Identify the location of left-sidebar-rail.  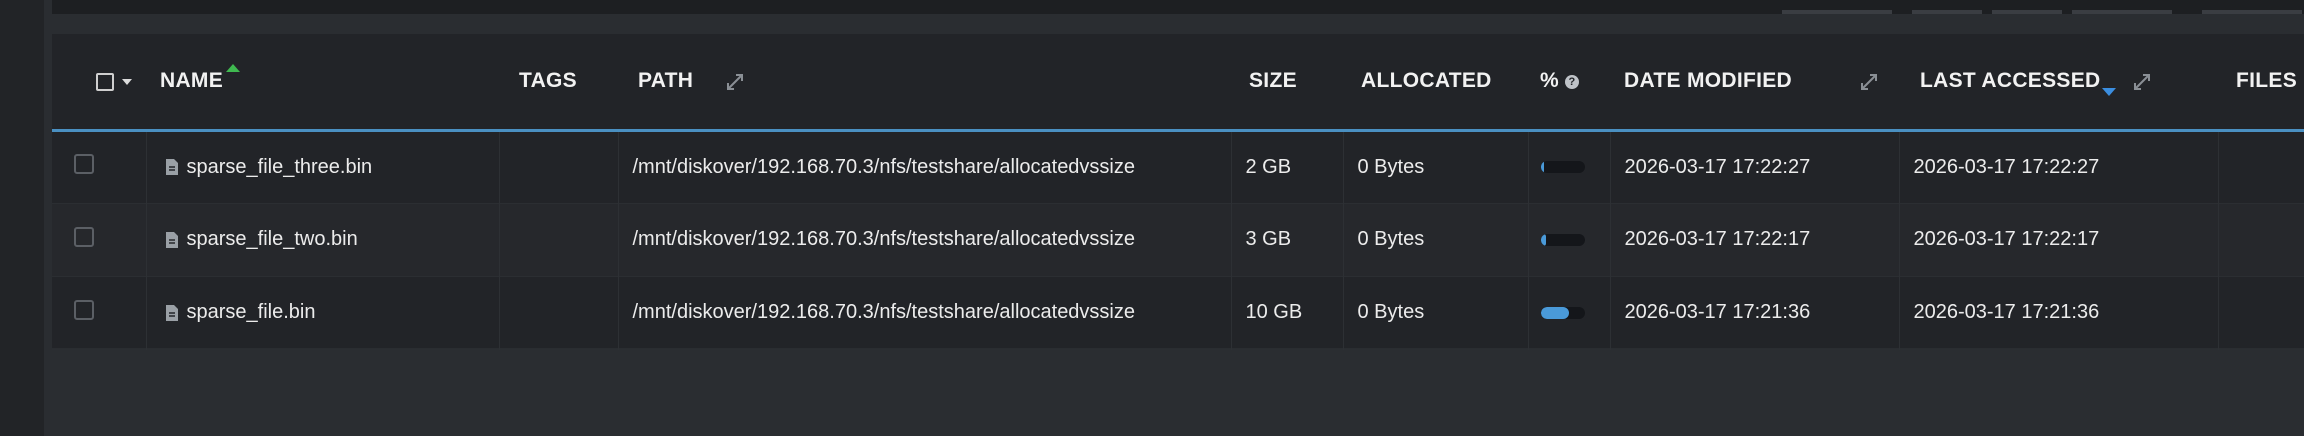
(22, 218).